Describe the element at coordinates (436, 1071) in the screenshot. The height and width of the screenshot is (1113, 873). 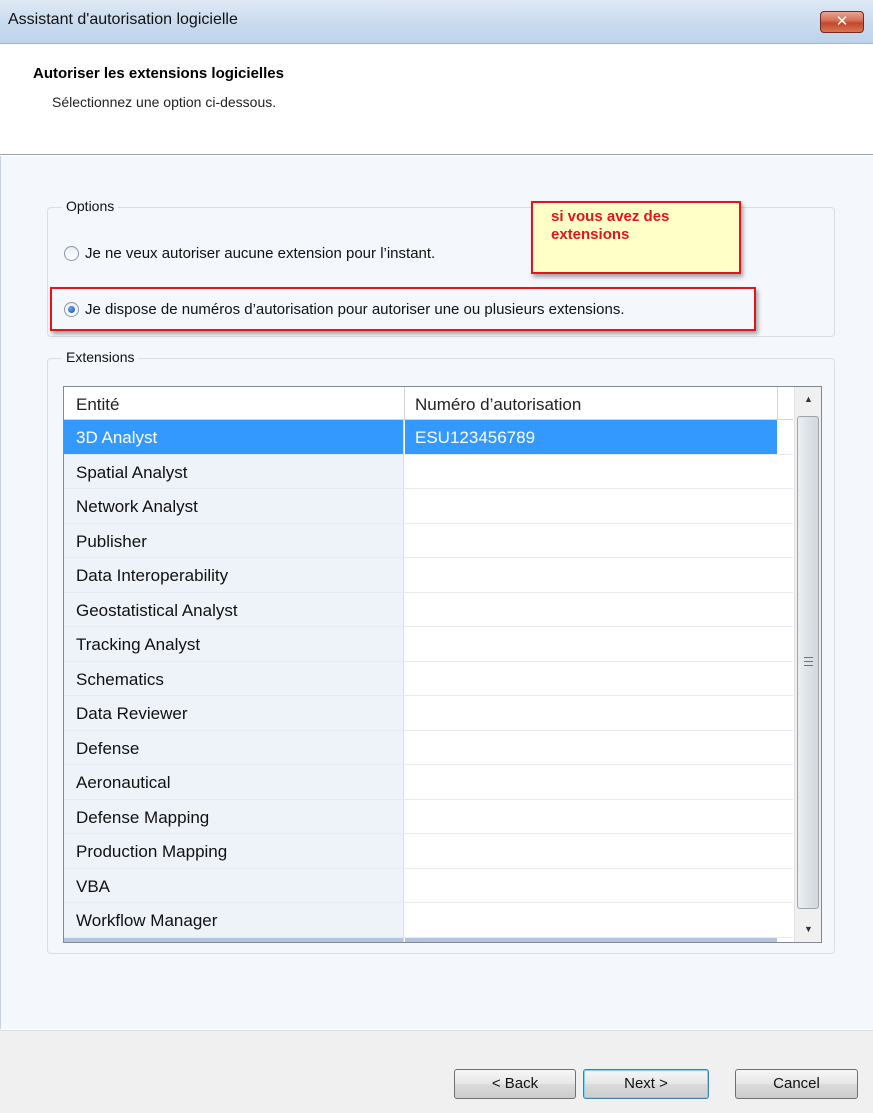
I see `button-bar: < Back Next > Cancel` at that location.